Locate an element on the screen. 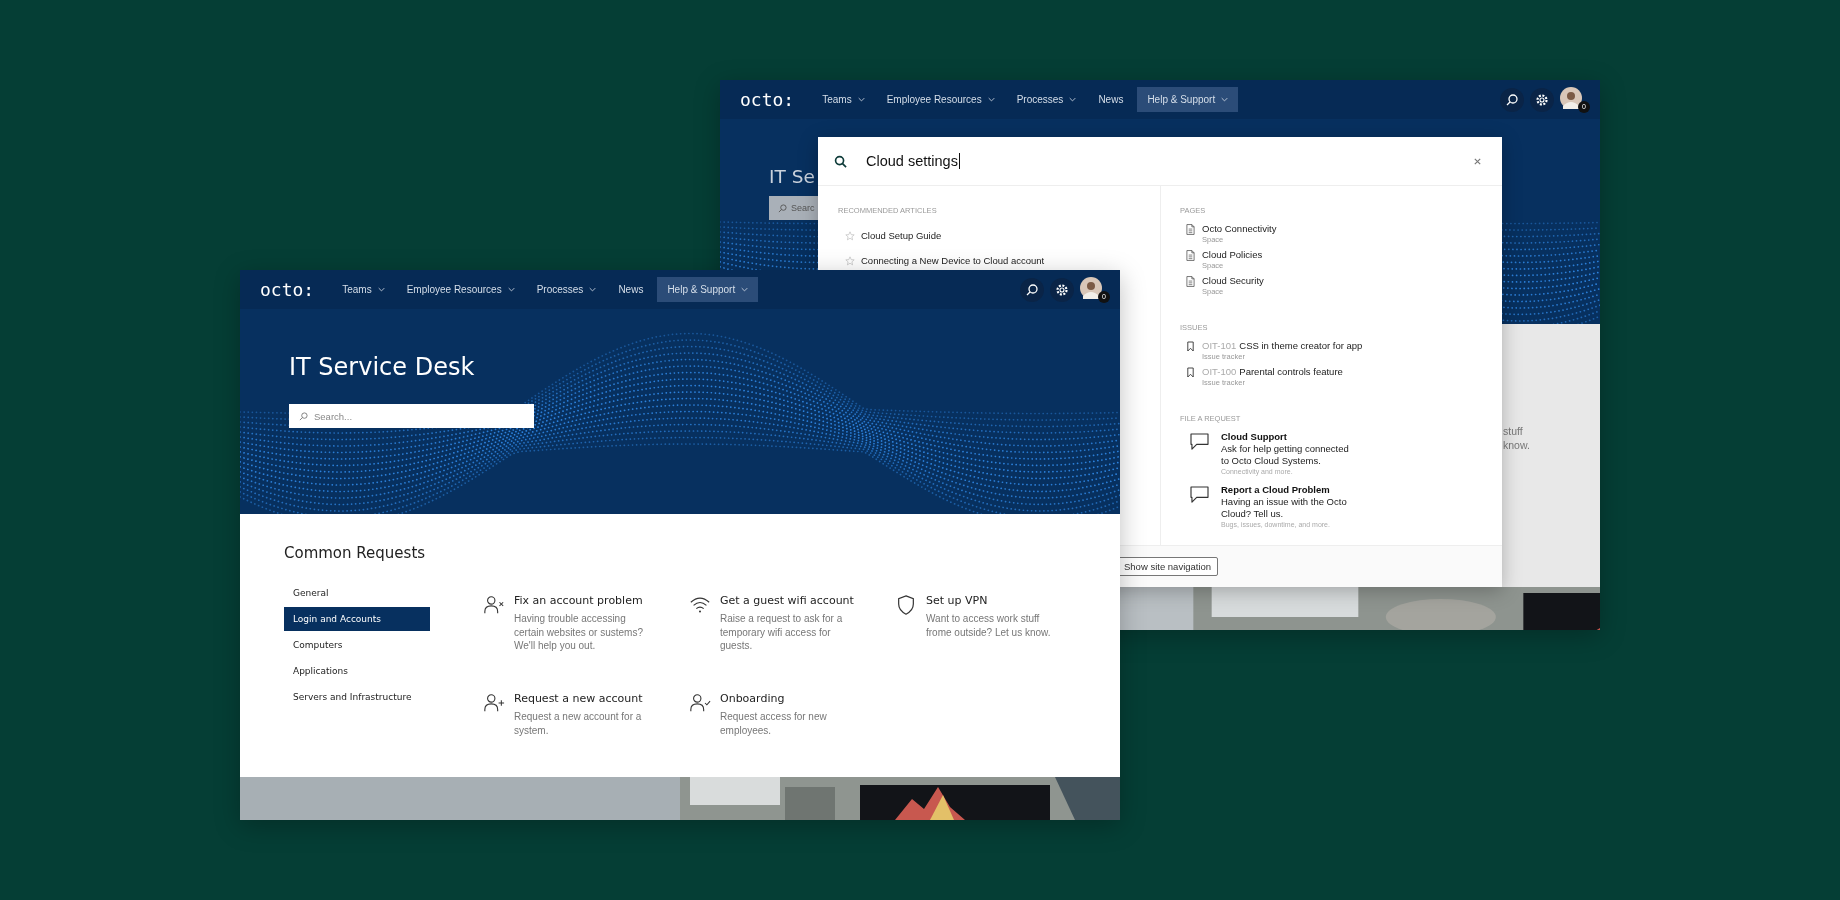  page-title: IT Service Desk is located at coordinates (382, 367).